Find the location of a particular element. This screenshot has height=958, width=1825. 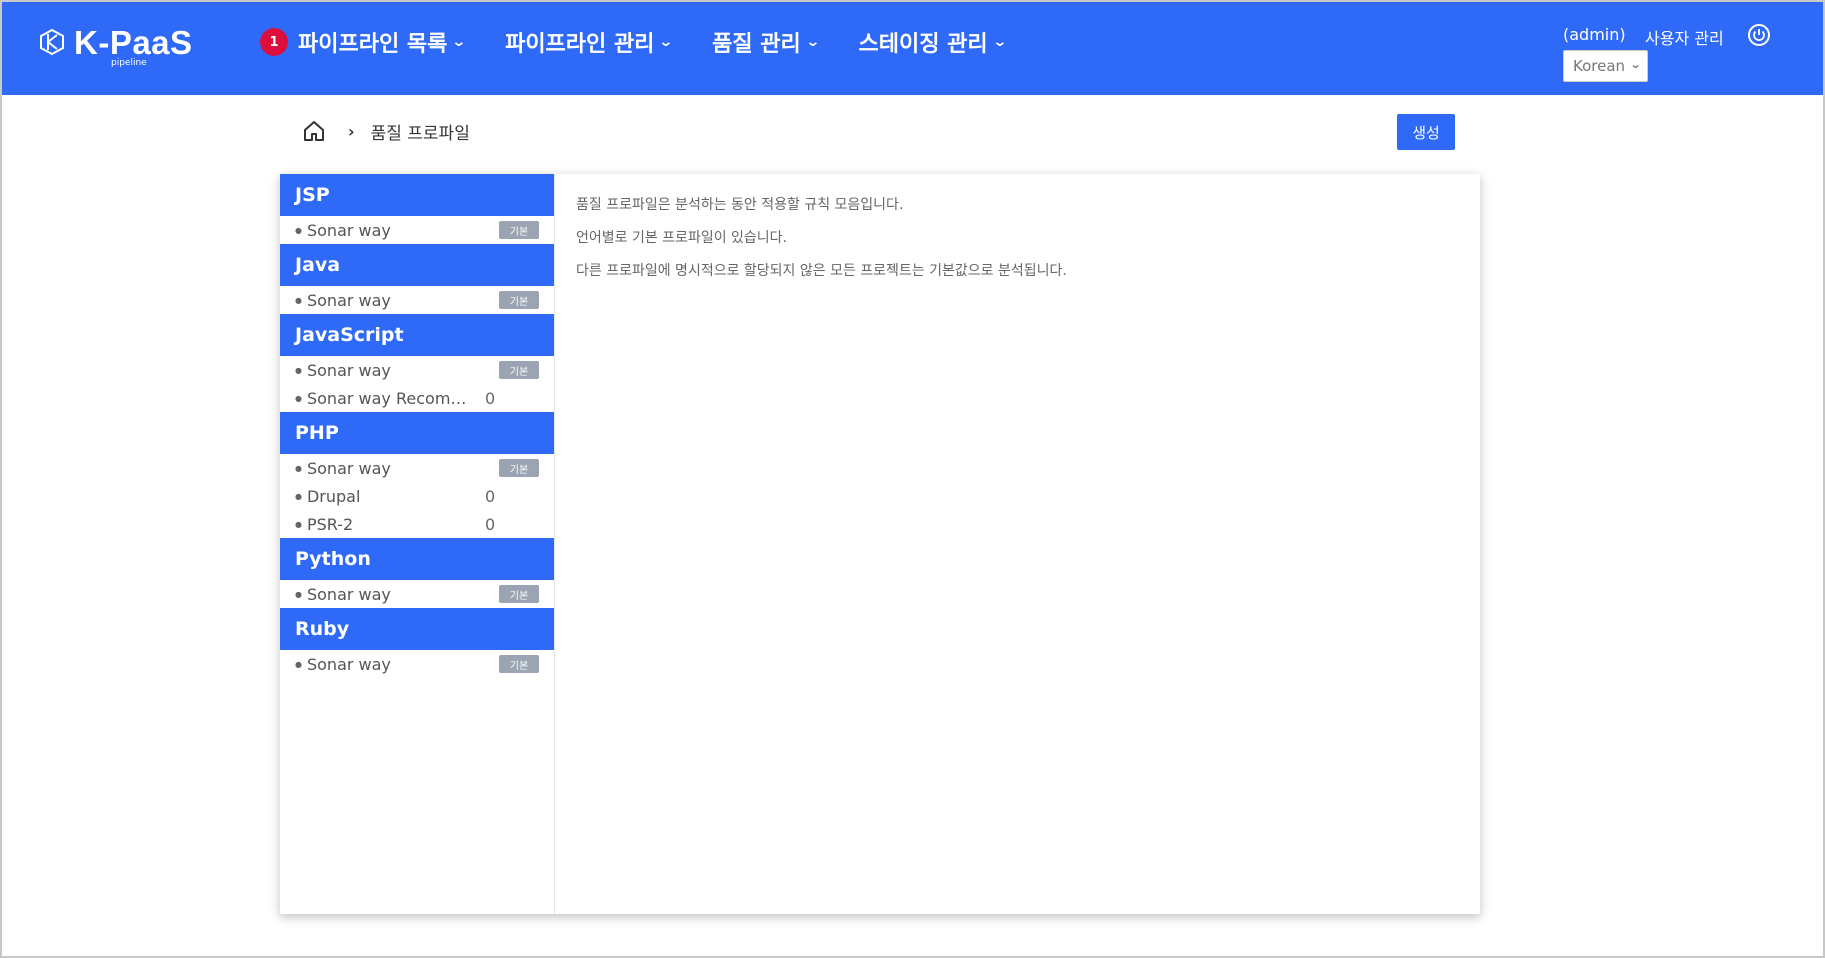

logo: K-PaaS pipeline is located at coordinates (123, 48).